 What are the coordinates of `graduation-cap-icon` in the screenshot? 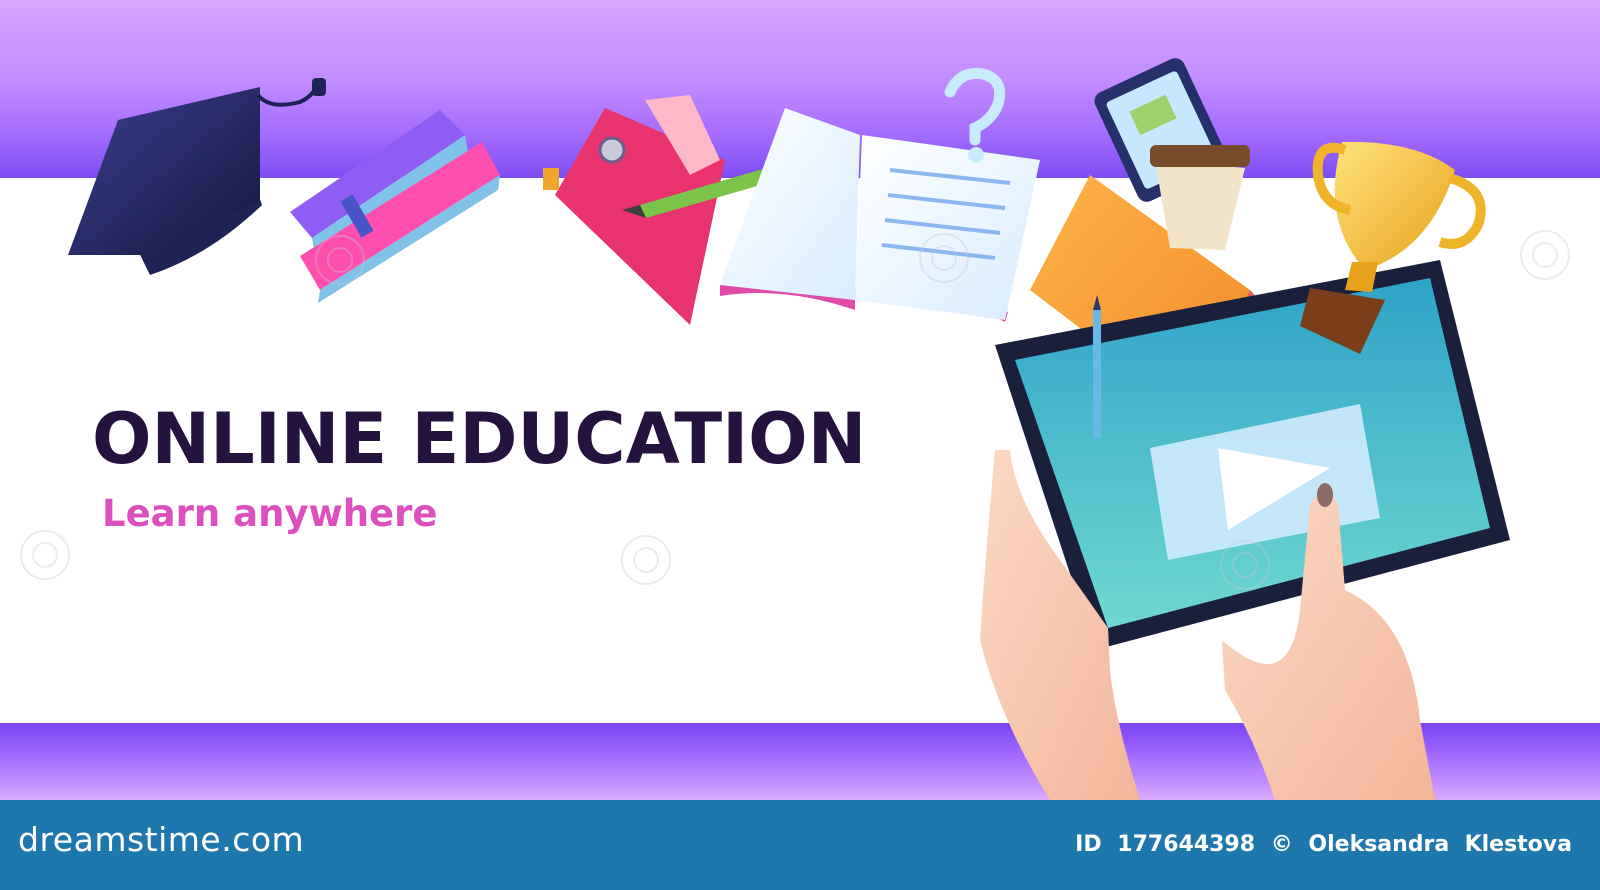 It's located at (197, 176).